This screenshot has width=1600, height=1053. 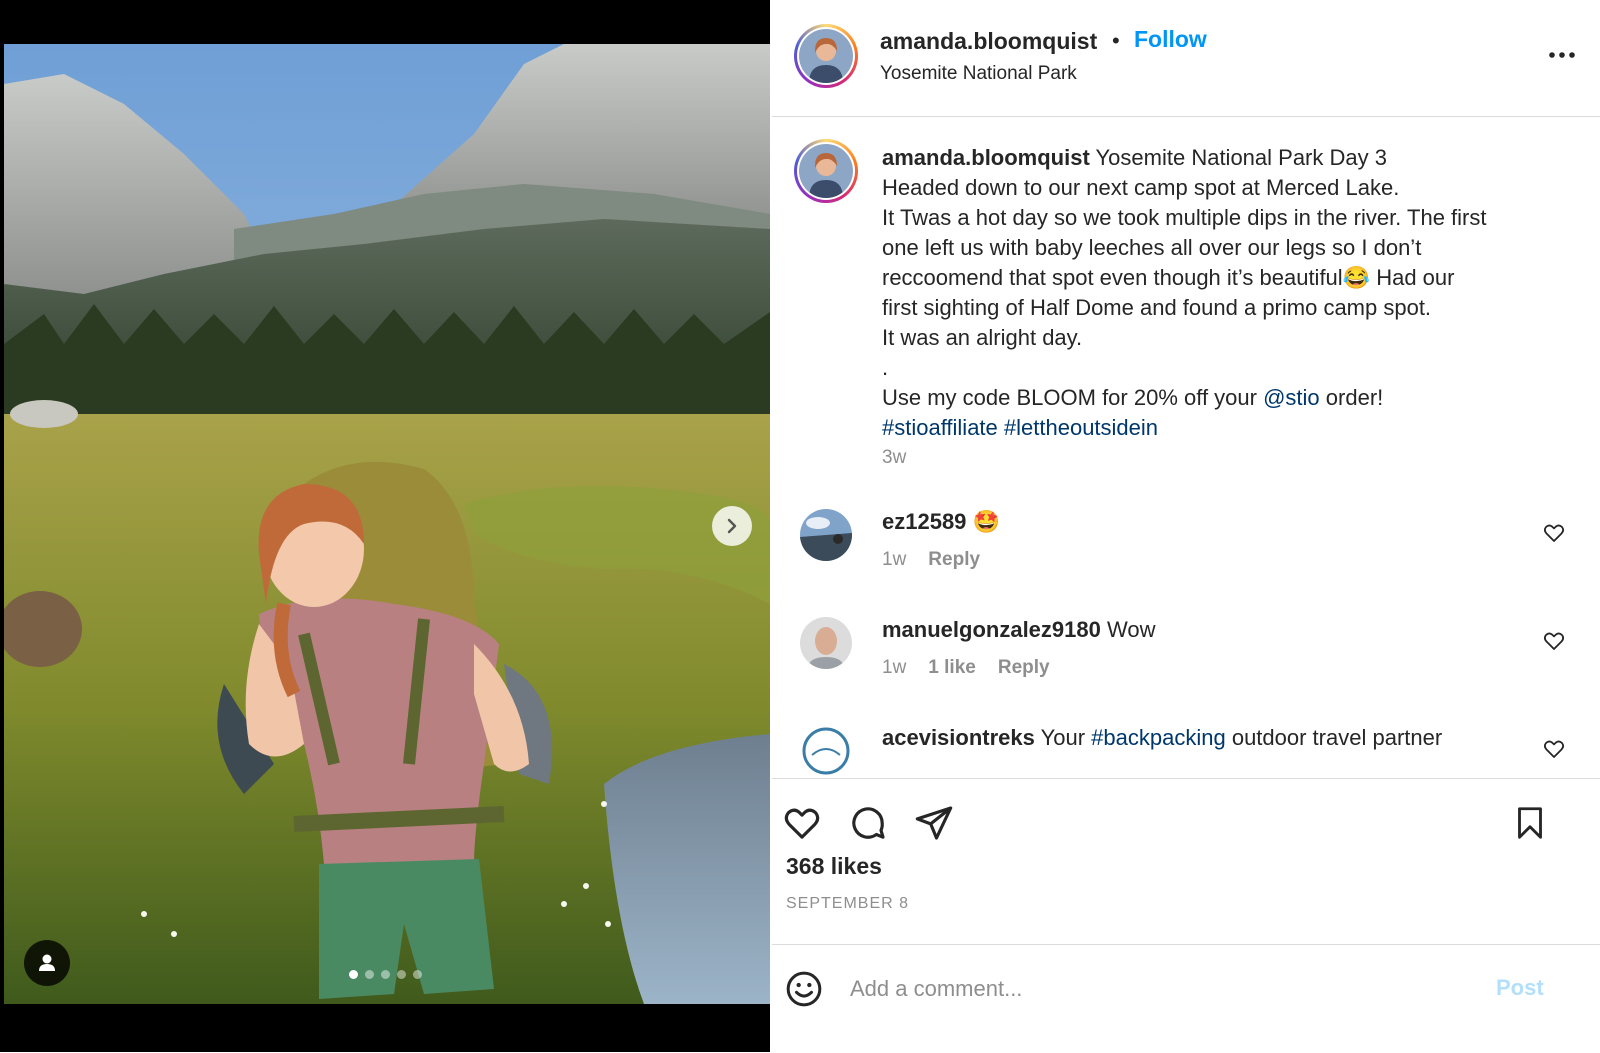 I want to click on comment-item: ez12589 🤩 1w Reply, so click(x=1186, y=554).